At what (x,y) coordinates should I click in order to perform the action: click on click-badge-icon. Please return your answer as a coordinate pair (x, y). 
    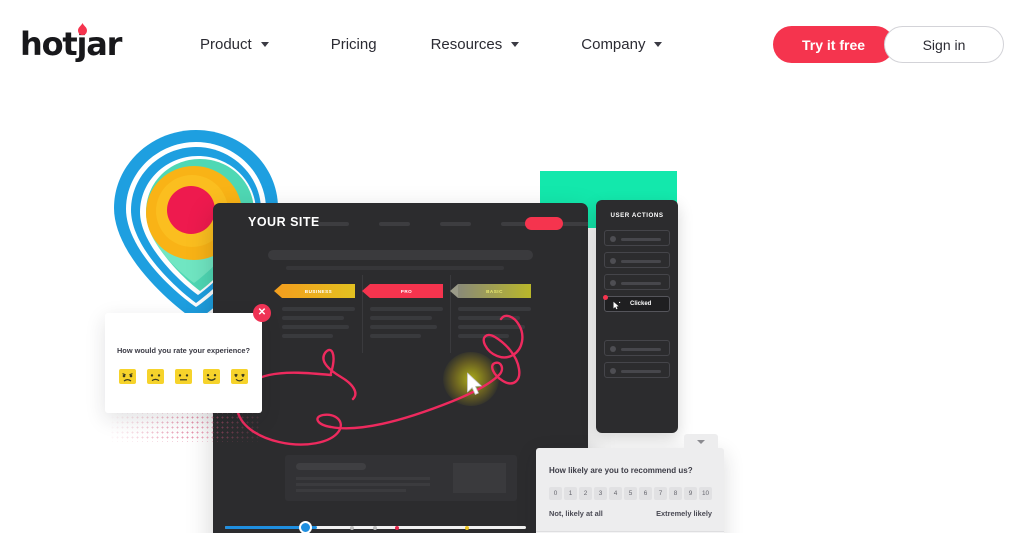
    Looking at the image, I should click on (605, 297).